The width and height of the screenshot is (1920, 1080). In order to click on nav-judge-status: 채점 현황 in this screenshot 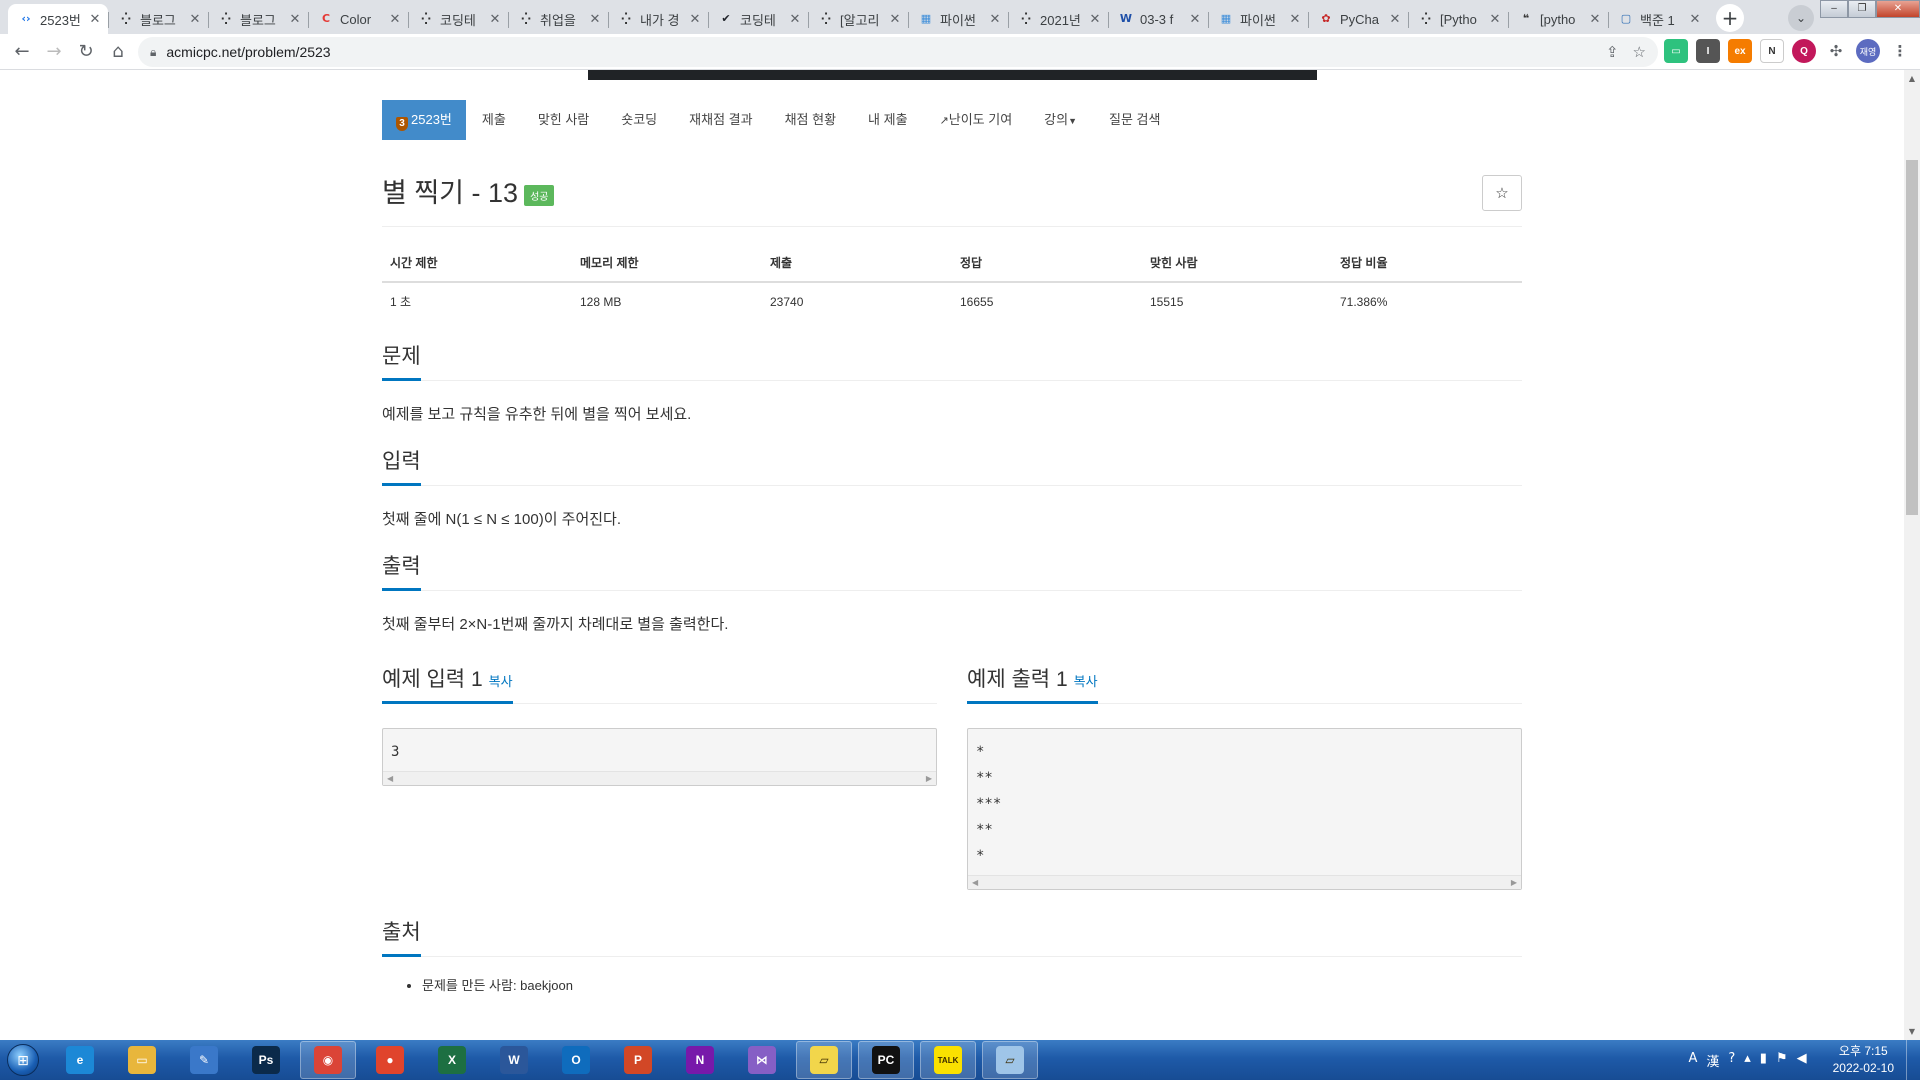, I will do `click(810, 120)`.